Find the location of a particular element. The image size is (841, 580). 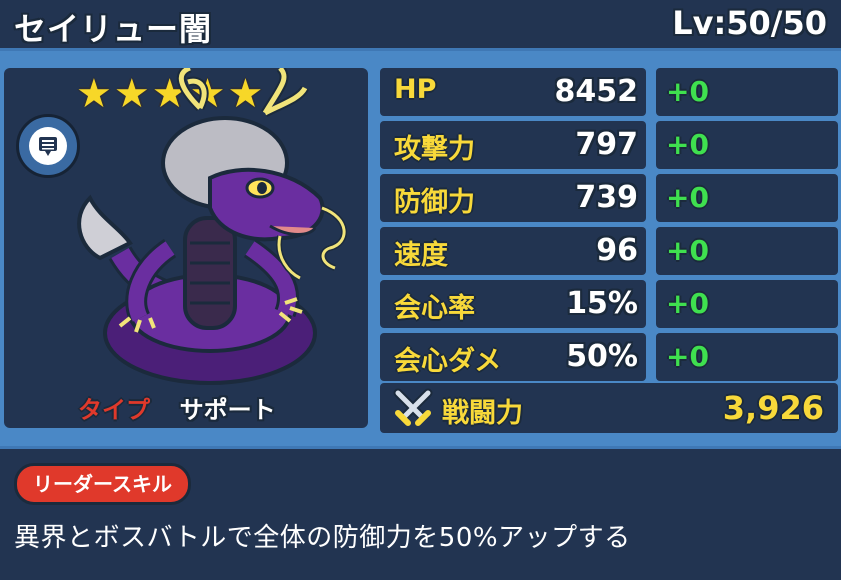

stat-value: 96 is located at coordinates (617, 250).